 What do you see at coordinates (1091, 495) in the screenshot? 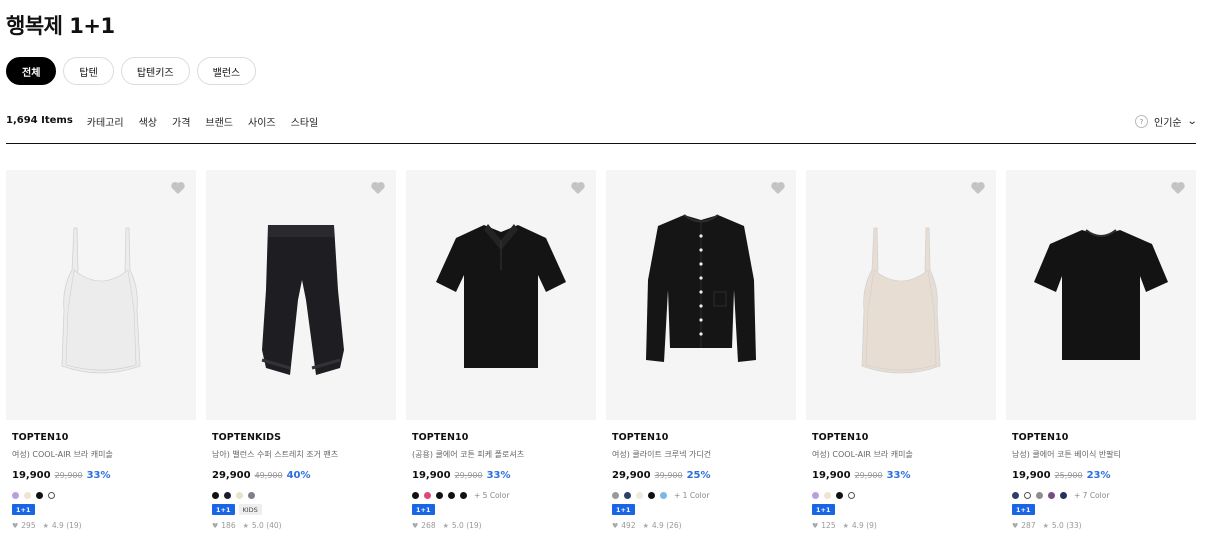
I see `more-colors: + 7 Color` at bounding box center [1091, 495].